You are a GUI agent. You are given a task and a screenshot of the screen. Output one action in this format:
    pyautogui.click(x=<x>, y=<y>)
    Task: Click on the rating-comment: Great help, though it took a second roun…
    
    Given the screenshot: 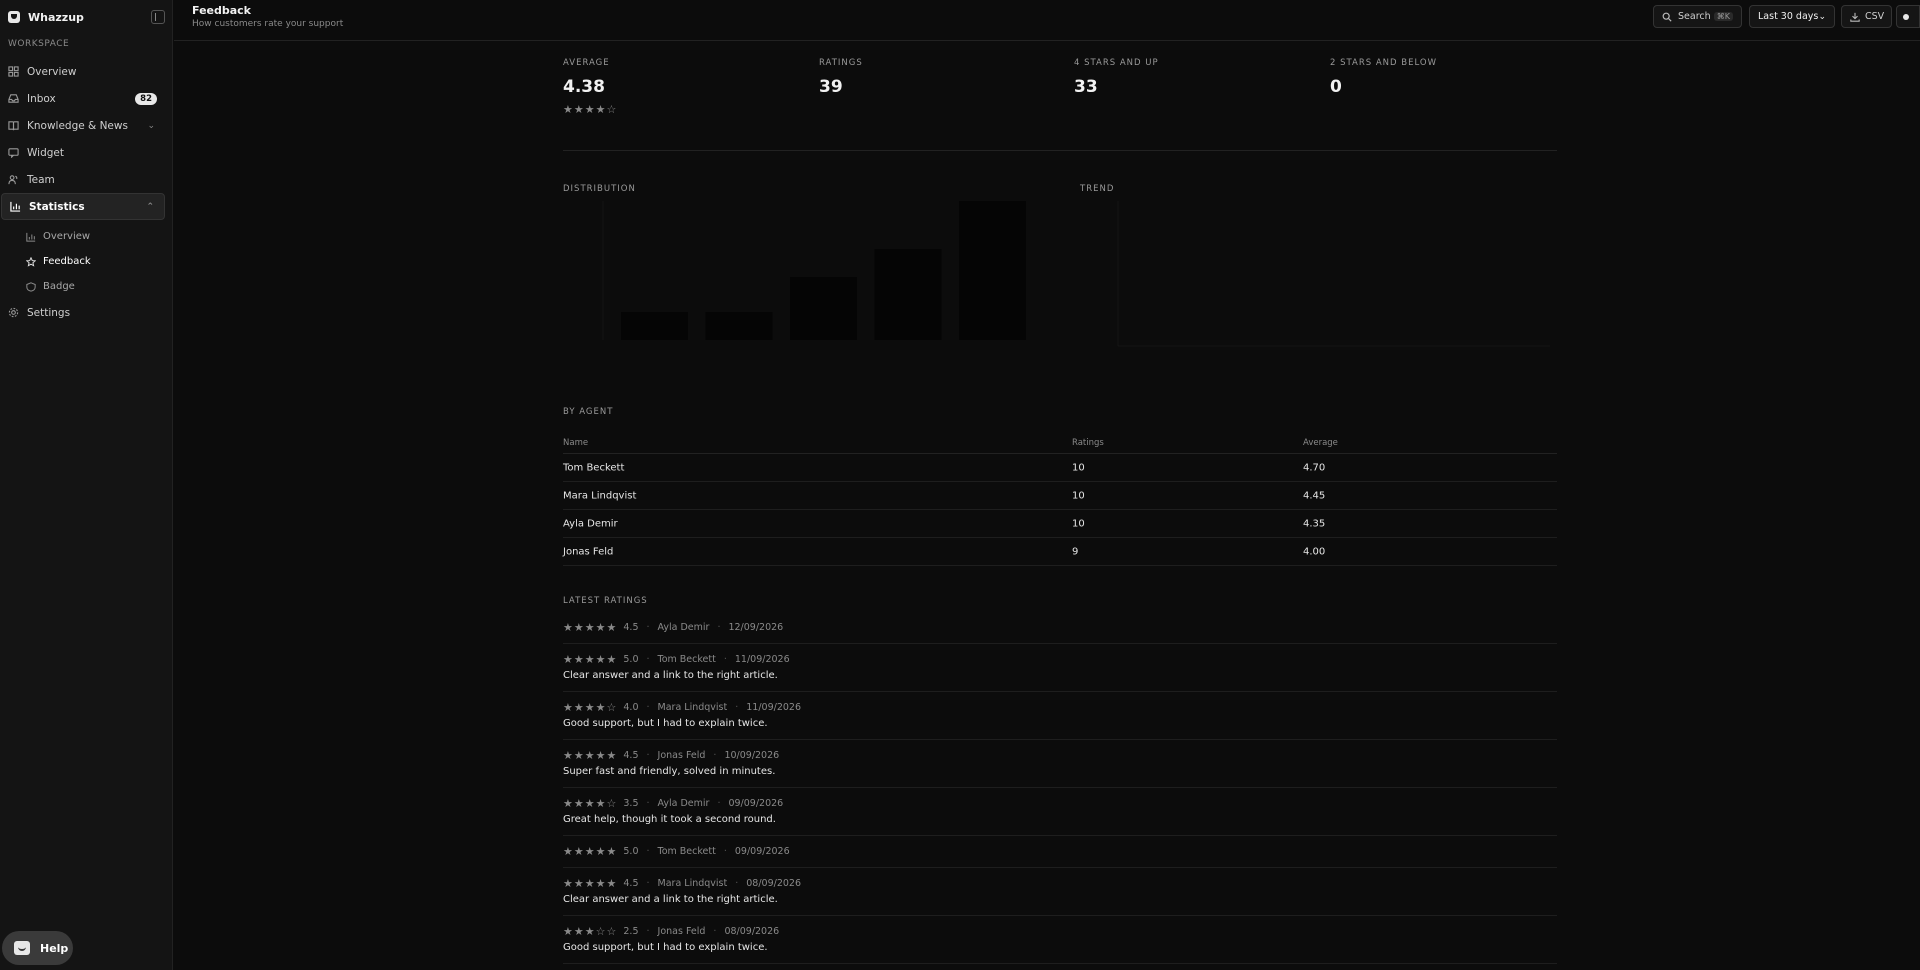 What is the action you would take?
    pyautogui.click(x=669, y=819)
    